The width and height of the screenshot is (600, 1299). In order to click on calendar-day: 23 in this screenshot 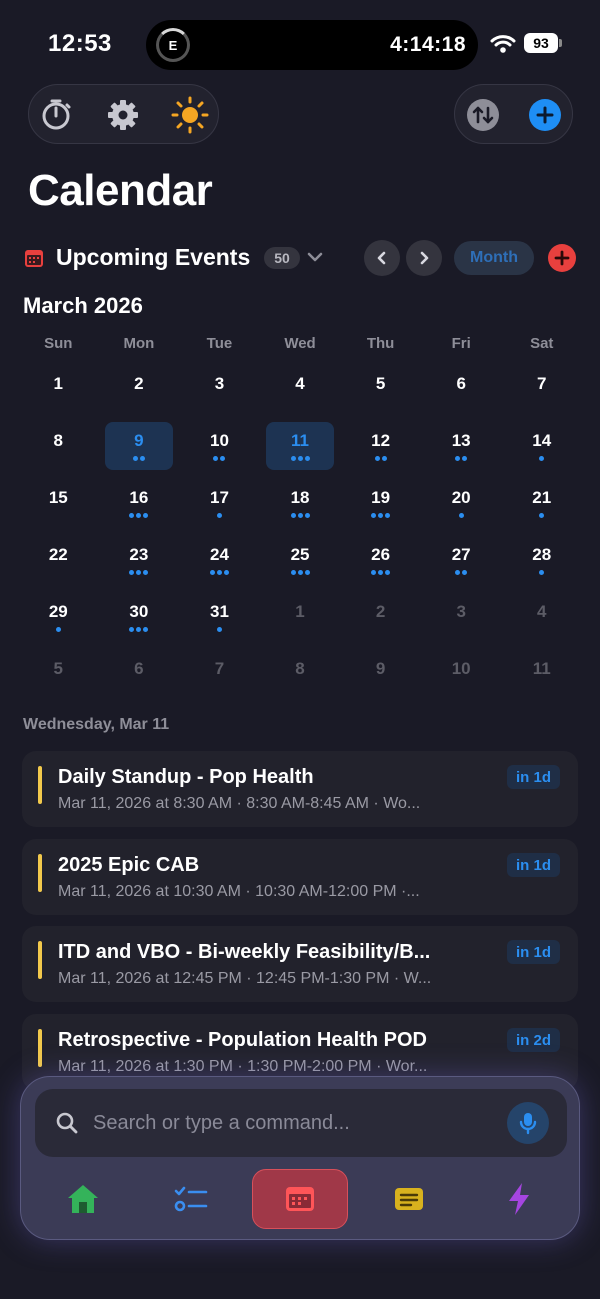, I will do `click(139, 564)`.